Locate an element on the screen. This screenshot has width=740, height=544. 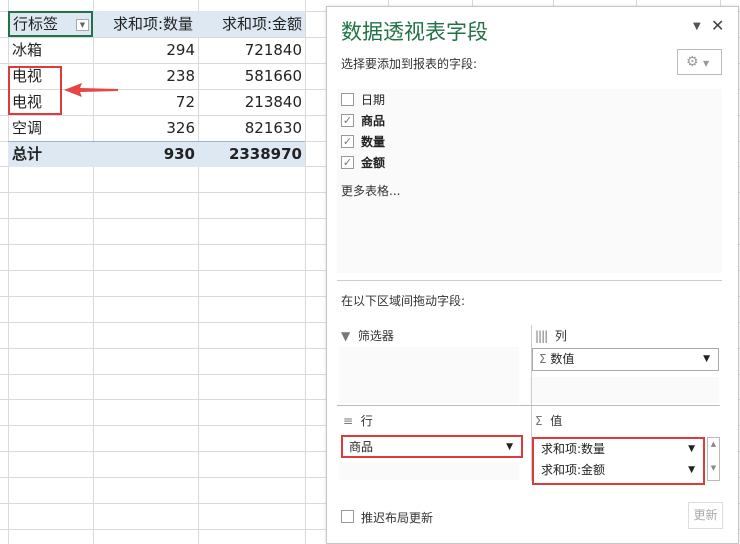
gear-icon: ⚙ is located at coordinates (692, 62).